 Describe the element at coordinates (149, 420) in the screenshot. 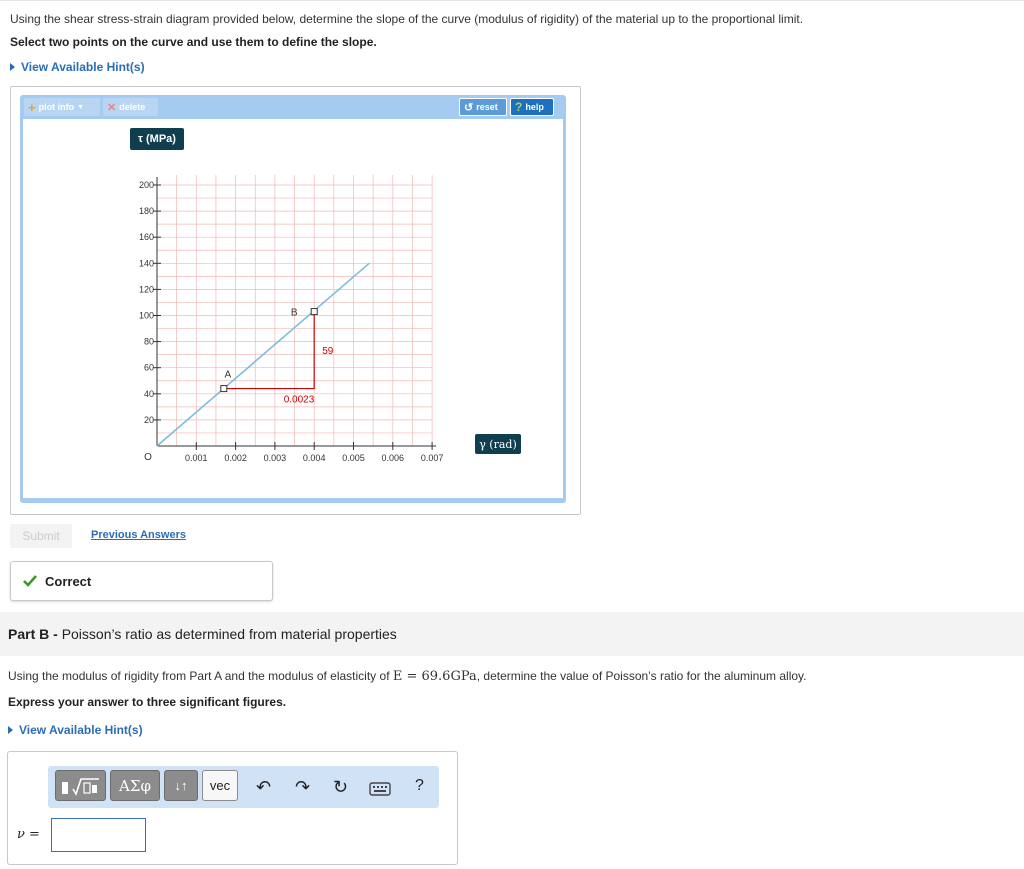

I see `y-tick-label: 20` at that location.